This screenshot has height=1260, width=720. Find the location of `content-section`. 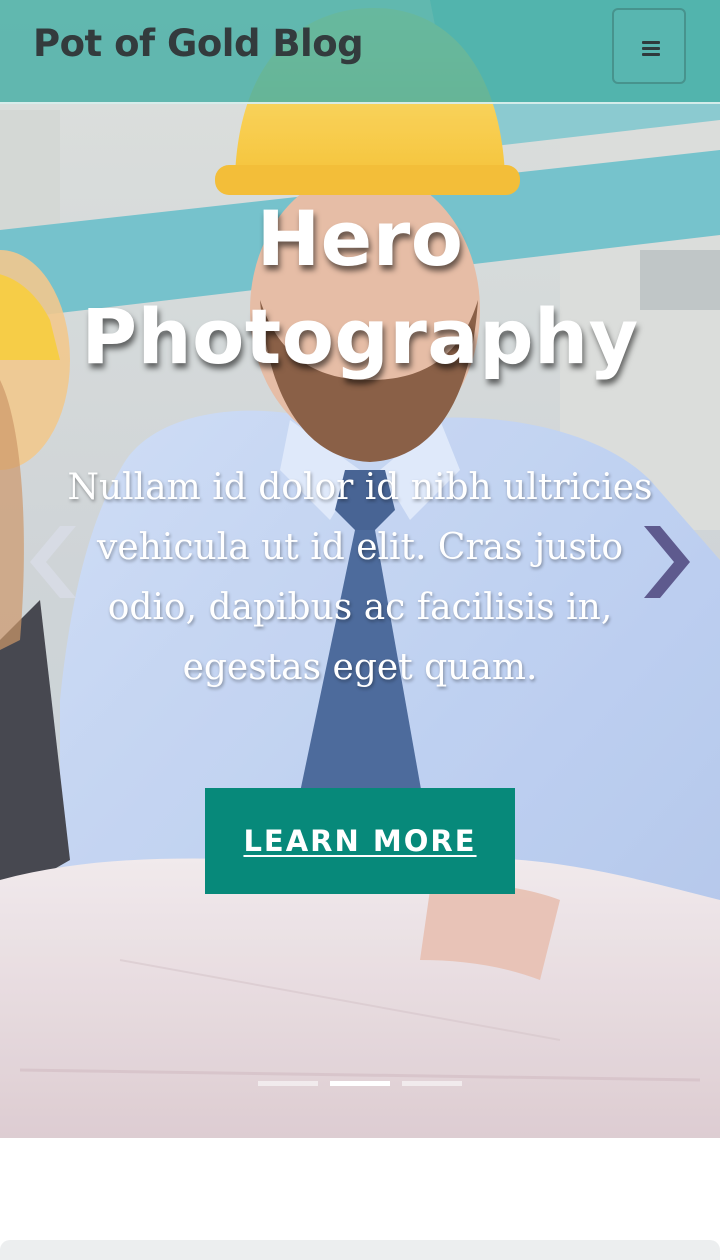

content-section is located at coordinates (360, 1250).